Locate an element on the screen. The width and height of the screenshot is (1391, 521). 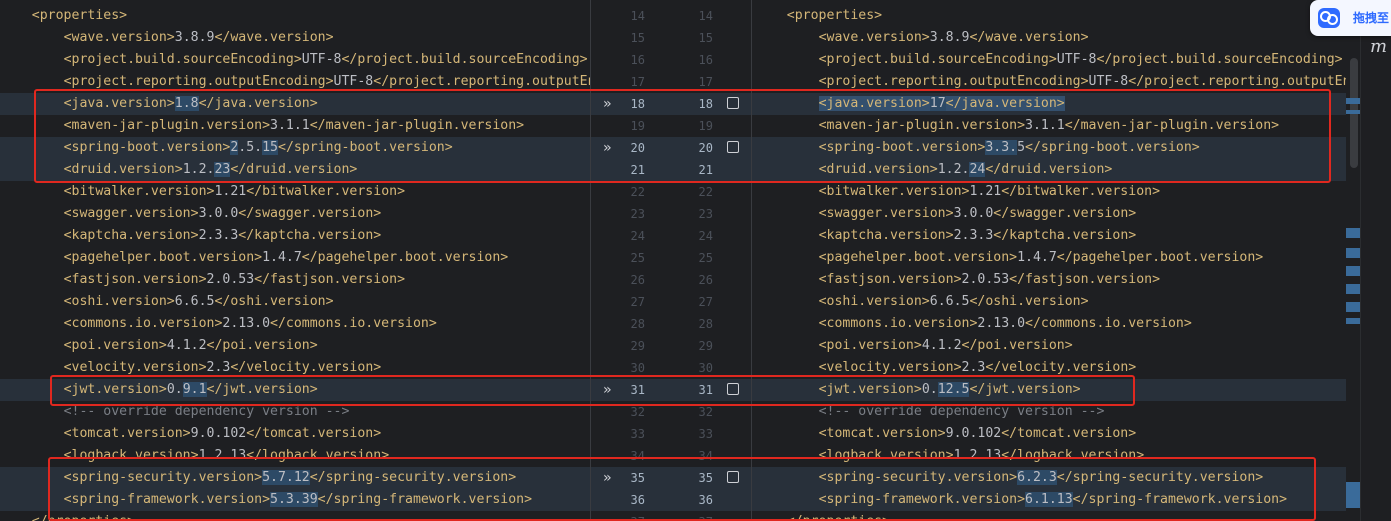
gutter-row: 15 15 is located at coordinates (671, 38).